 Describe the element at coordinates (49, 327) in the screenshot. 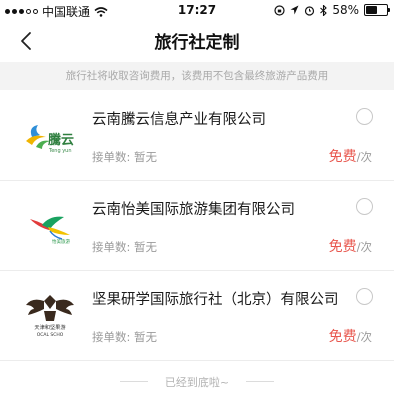

I see `logo-text: 天津和坚果游` at that location.